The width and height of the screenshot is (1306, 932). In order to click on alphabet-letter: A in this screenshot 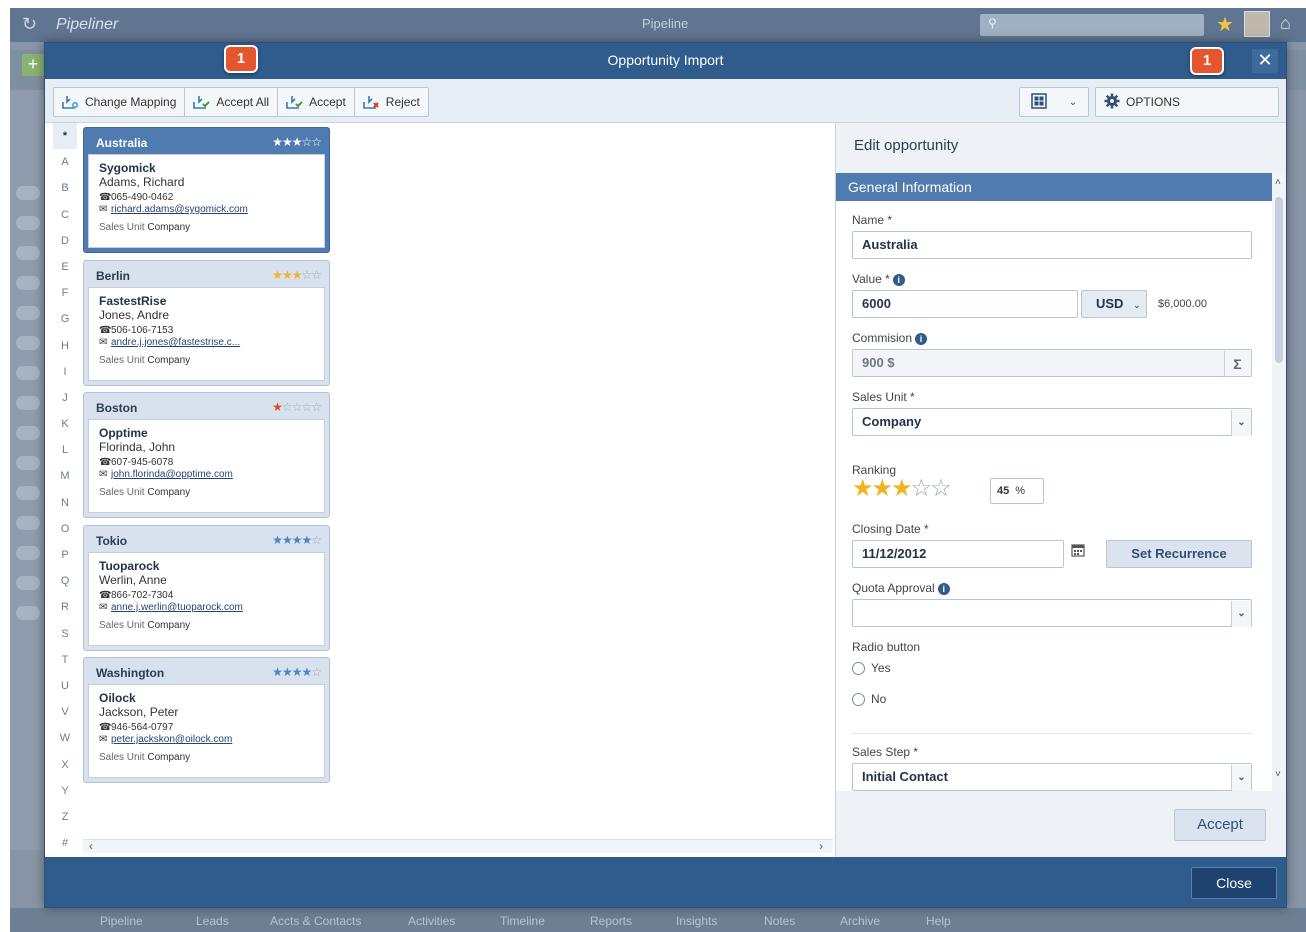, I will do `click(65, 162)`.